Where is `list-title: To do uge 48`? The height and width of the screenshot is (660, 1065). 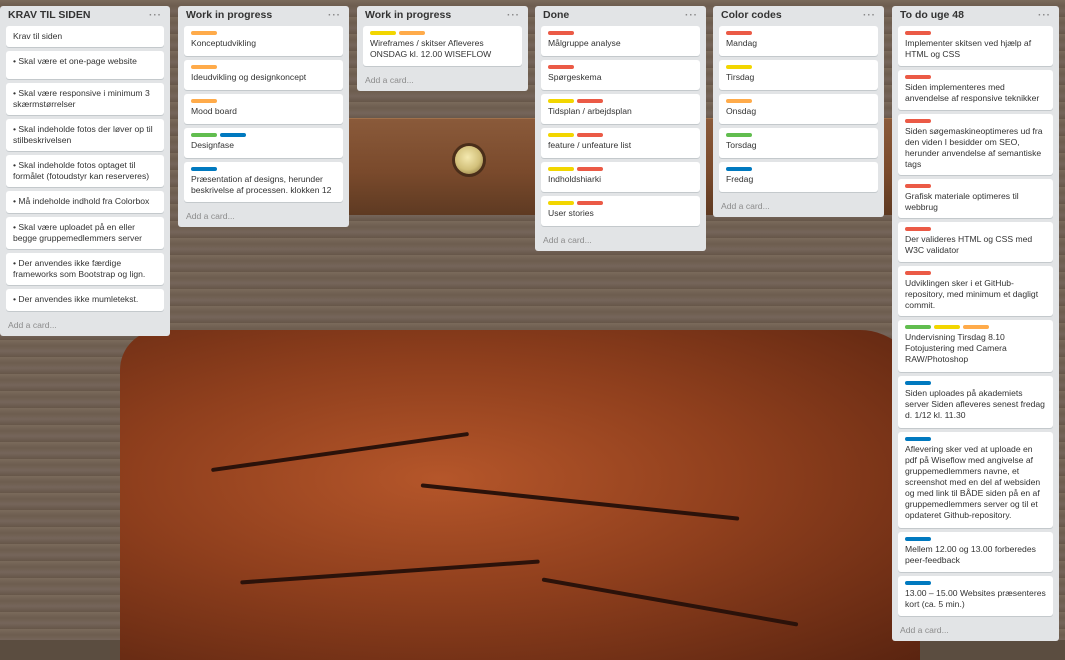
list-title: To do uge 48 is located at coordinates (932, 15).